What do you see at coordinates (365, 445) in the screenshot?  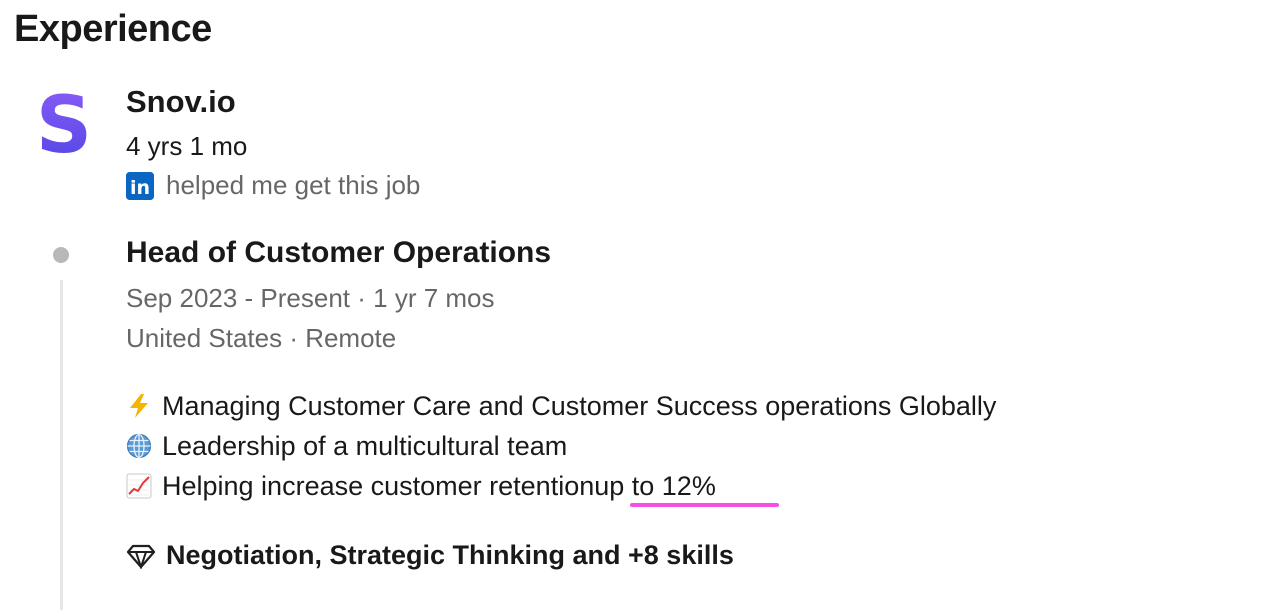 I see `description-text: Leadership of a multicultural team` at bounding box center [365, 445].